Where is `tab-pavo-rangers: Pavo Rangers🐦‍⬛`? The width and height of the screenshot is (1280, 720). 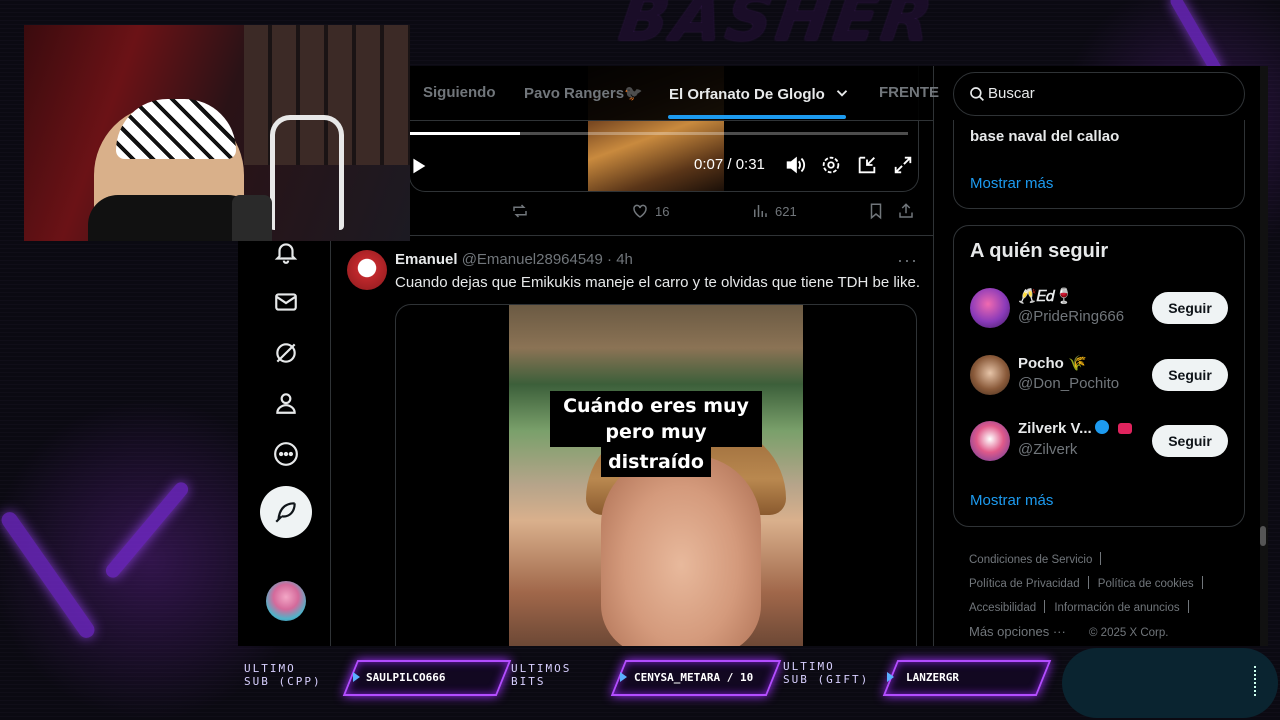 tab-pavo-rangers: Pavo Rangers🐦‍⬛ is located at coordinates (583, 93).